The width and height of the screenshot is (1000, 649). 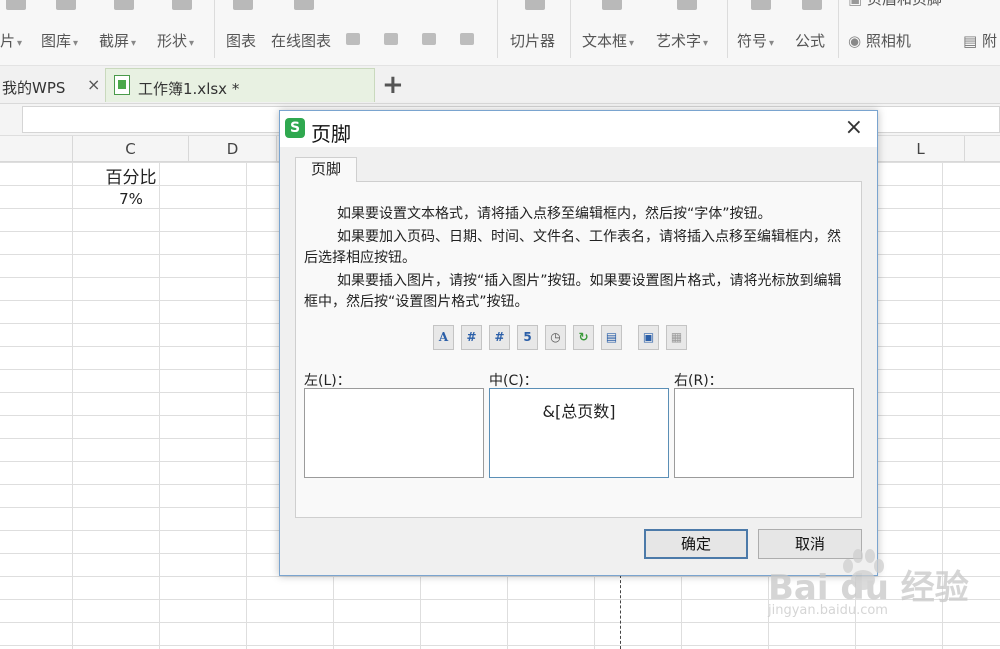 I want to click on column-chart-icon, so click(x=391, y=39).